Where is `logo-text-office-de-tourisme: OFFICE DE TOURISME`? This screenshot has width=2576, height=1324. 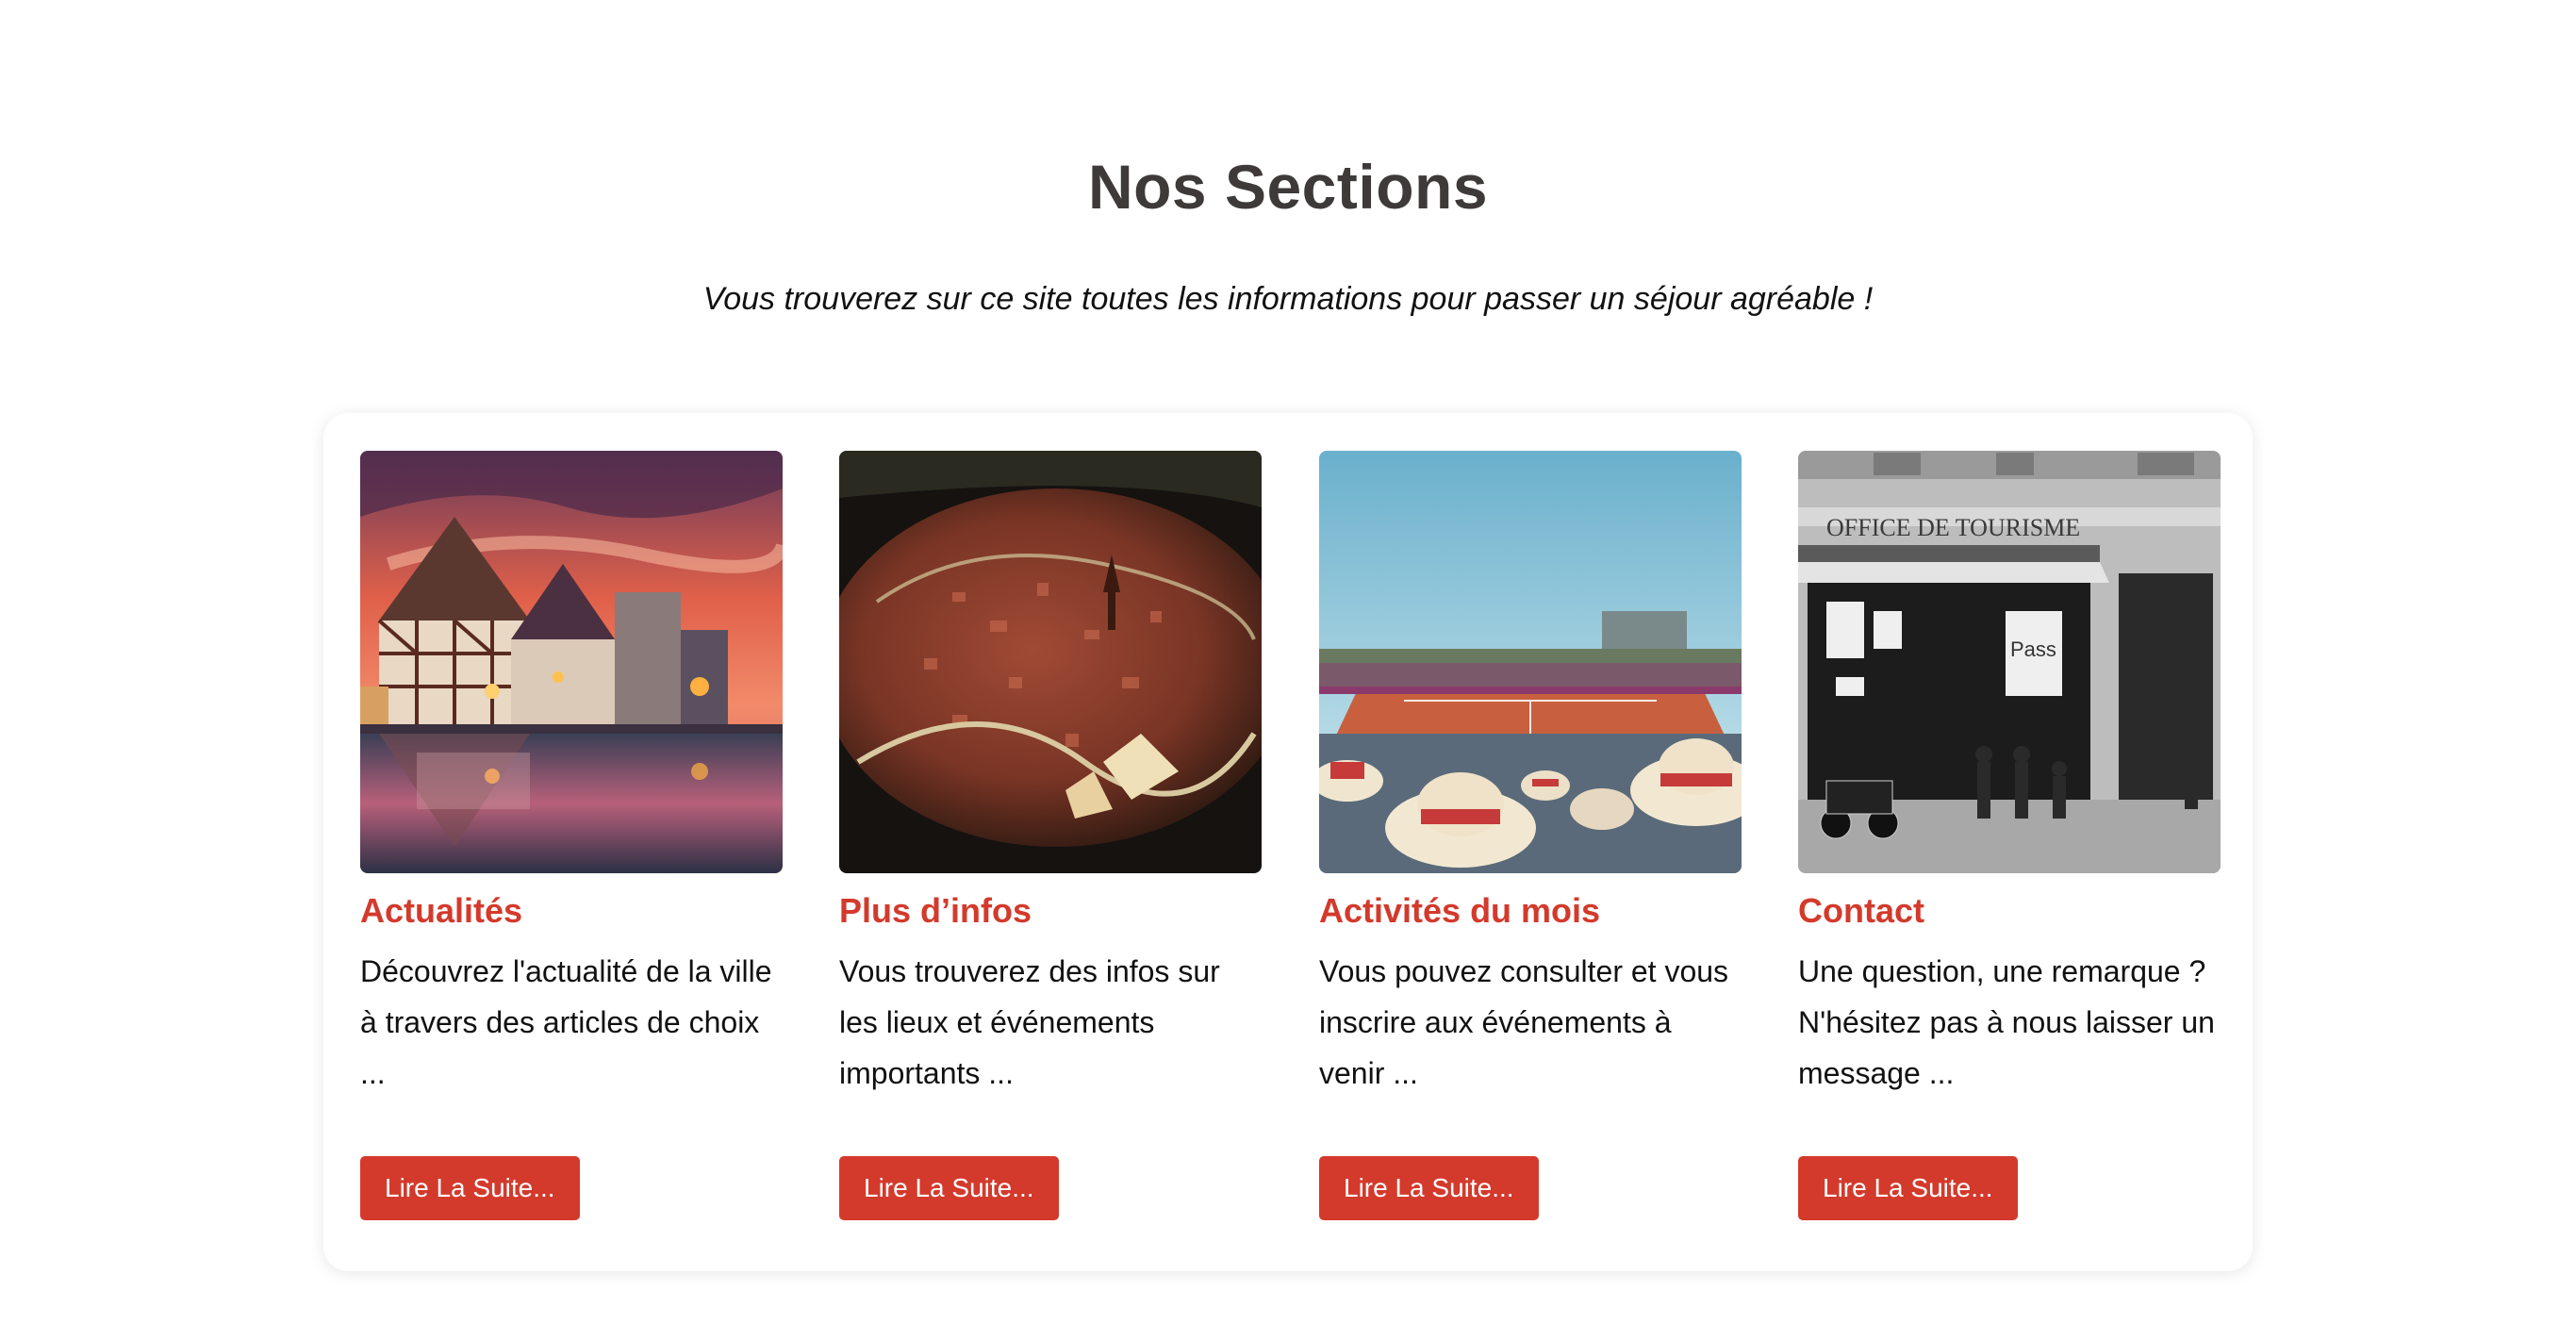 logo-text-office-de-tourisme: OFFICE DE TOURISME is located at coordinates (1953, 527).